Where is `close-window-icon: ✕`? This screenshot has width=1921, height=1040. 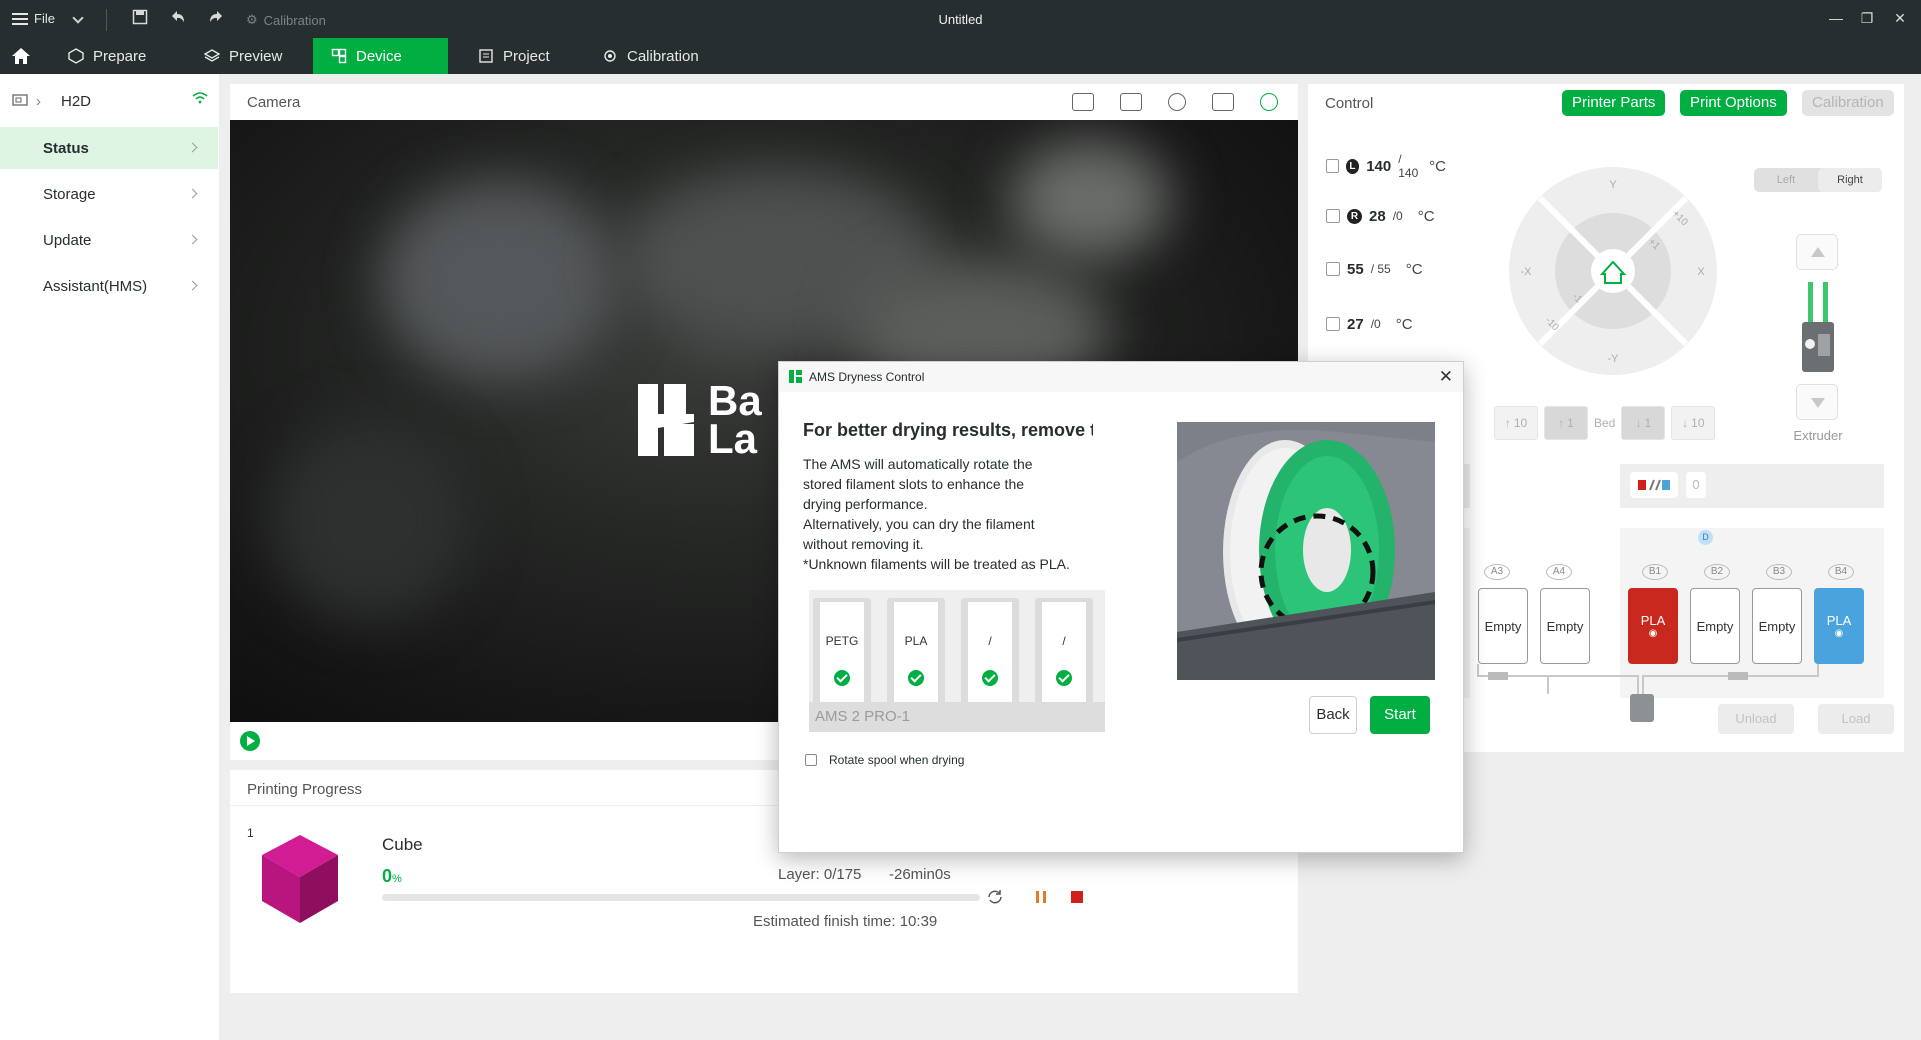 close-window-icon: ✕ is located at coordinates (1900, 18).